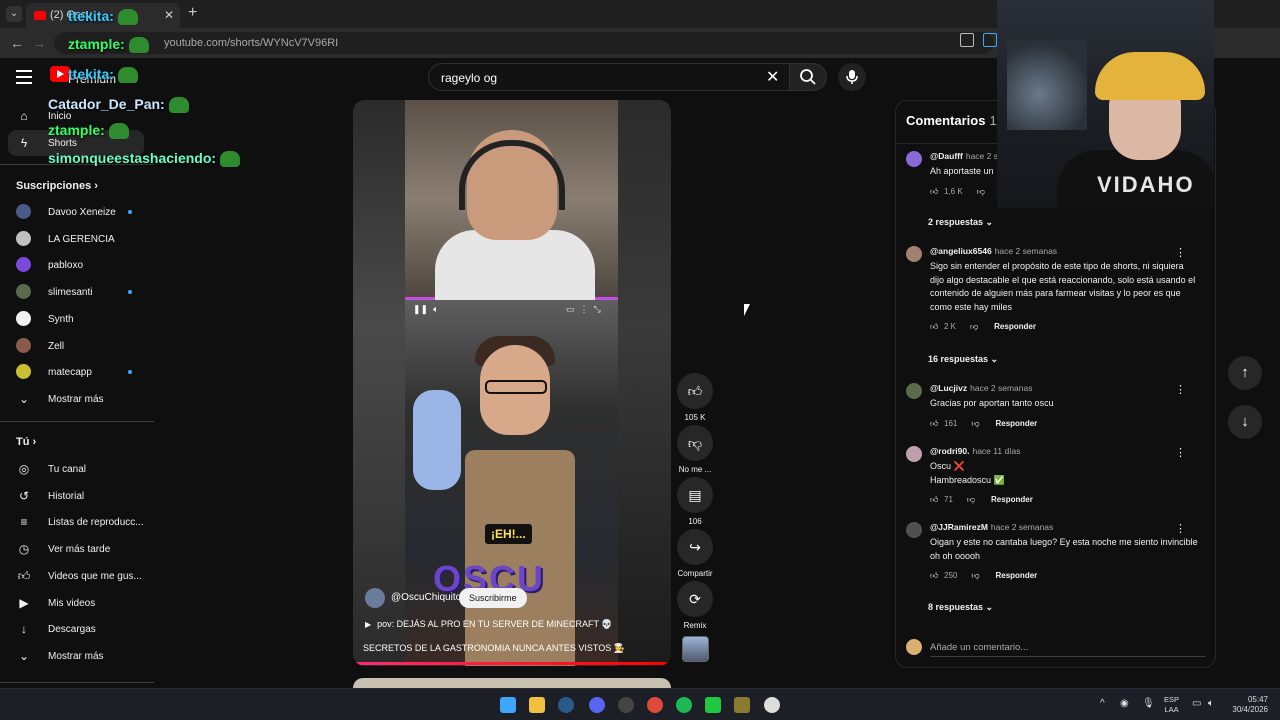 The height and width of the screenshot is (720, 1280). Describe the element at coordinates (77, 372) in the screenshot. I see `sidebar-item-subscription: matecapp` at that location.